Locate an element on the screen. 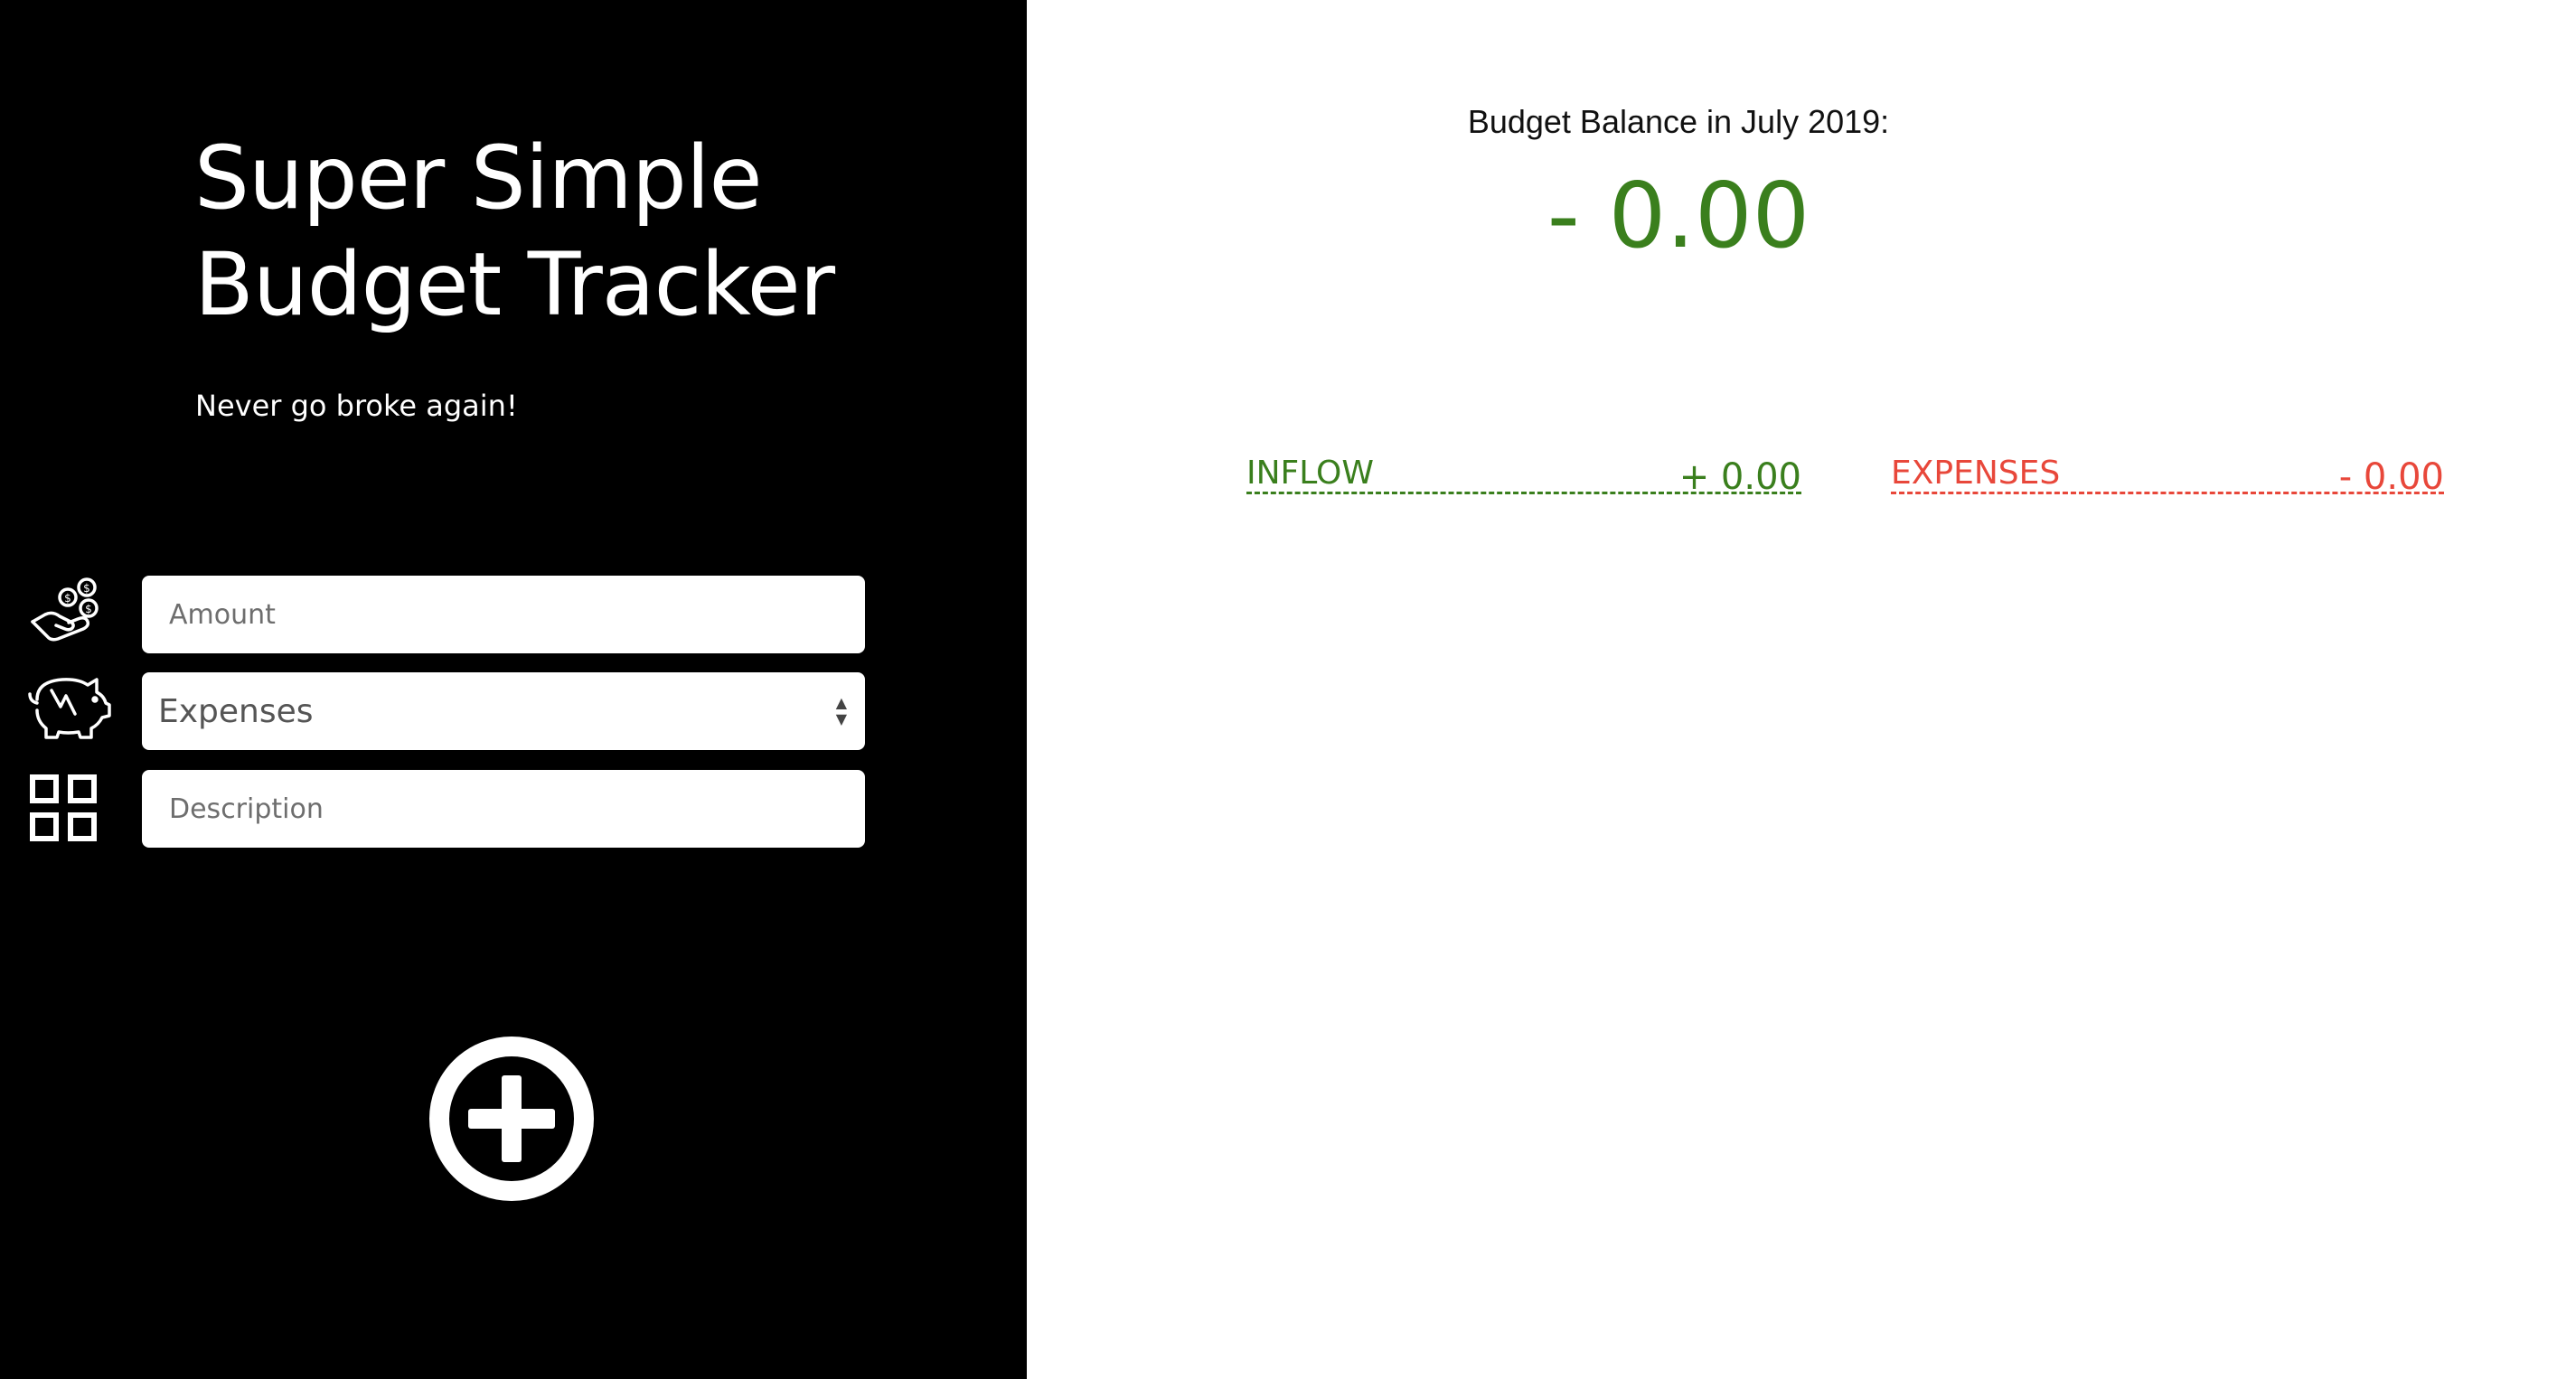  piggy-bank-icon is located at coordinates (68, 704).